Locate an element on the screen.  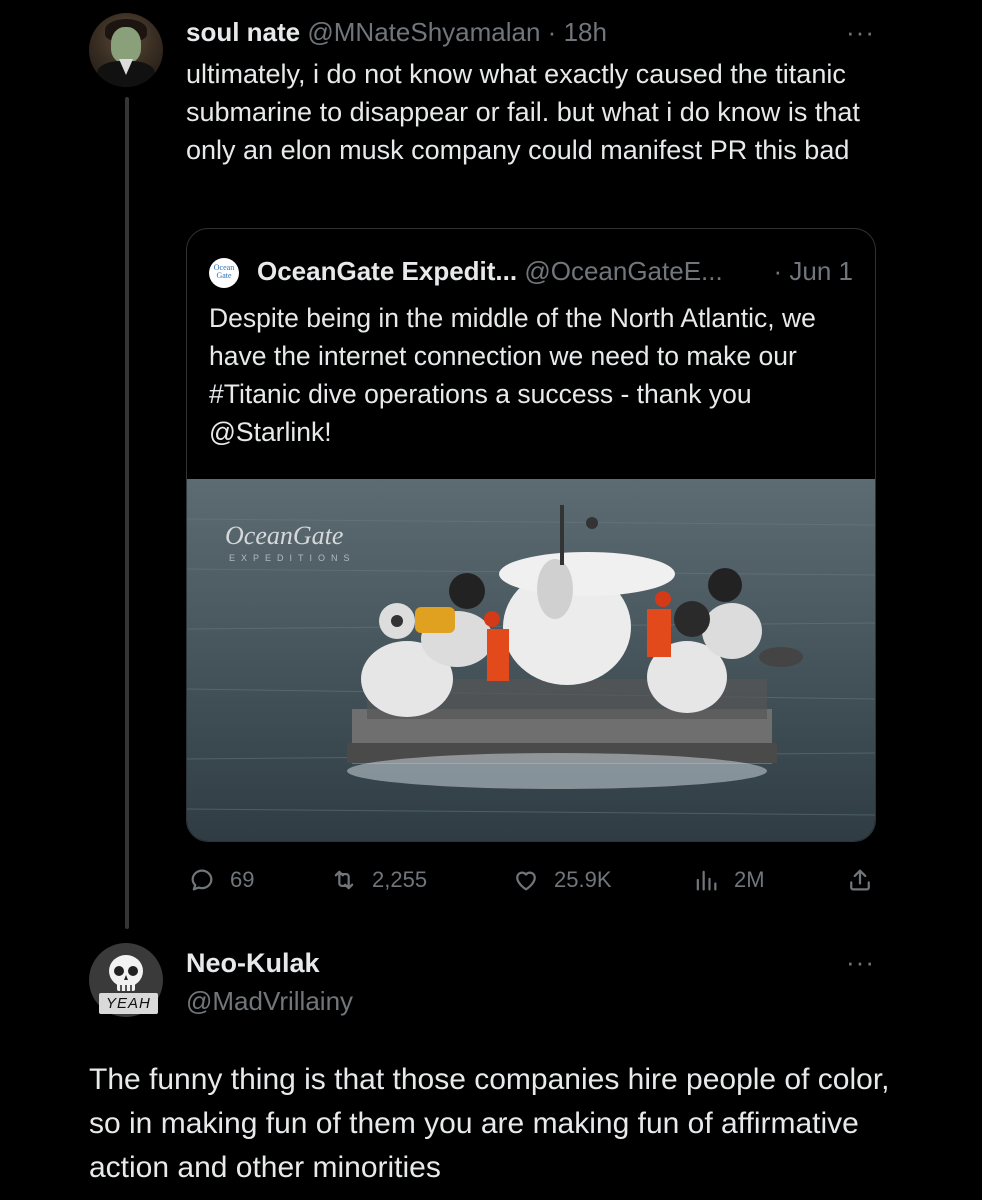
like-button: 25.9K is located at coordinates (562, 880).